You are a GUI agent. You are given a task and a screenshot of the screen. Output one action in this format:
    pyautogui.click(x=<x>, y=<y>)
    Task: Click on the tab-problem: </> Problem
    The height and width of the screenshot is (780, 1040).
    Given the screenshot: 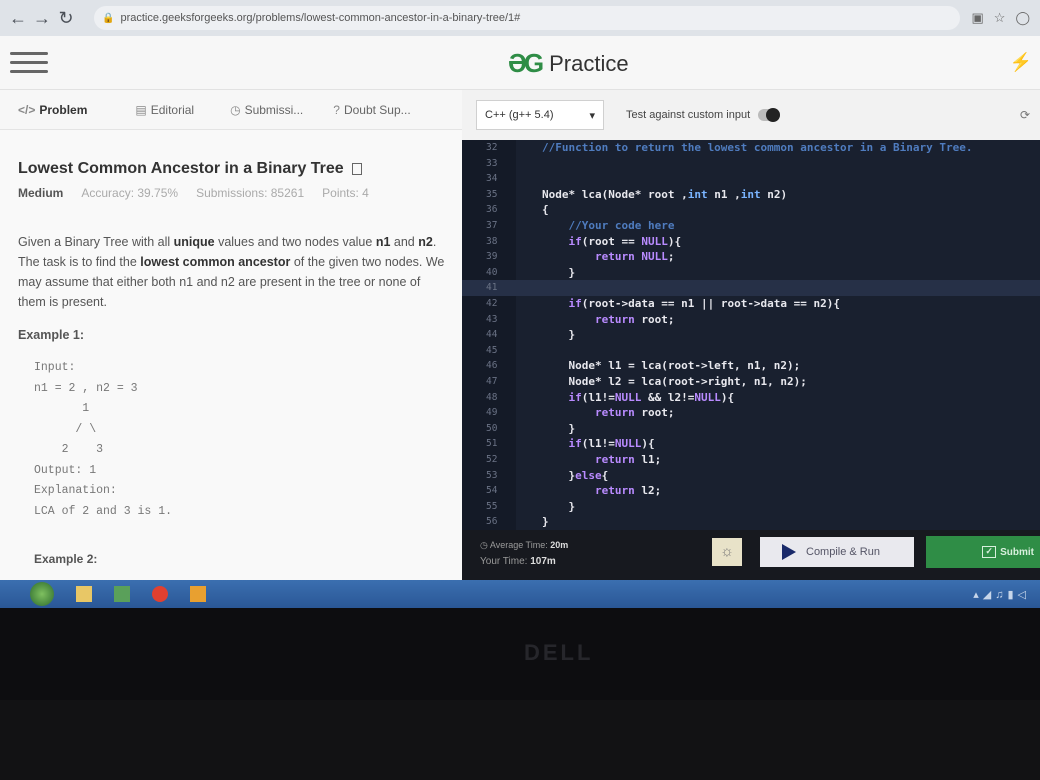 What is the action you would take?
    pyautogui.click(x=52, y=110)
    